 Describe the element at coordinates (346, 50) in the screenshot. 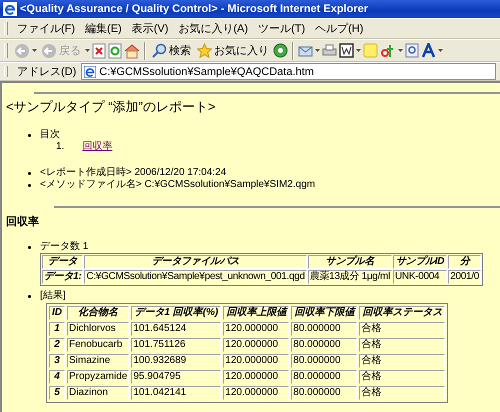

I see `document-icon` at that location.